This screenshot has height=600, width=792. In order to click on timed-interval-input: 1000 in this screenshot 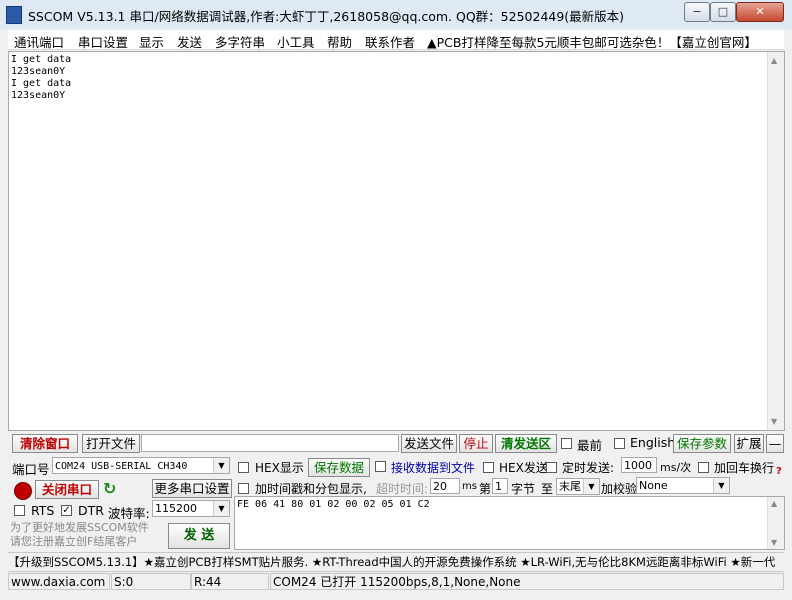, I will do `click(639, 465)`.